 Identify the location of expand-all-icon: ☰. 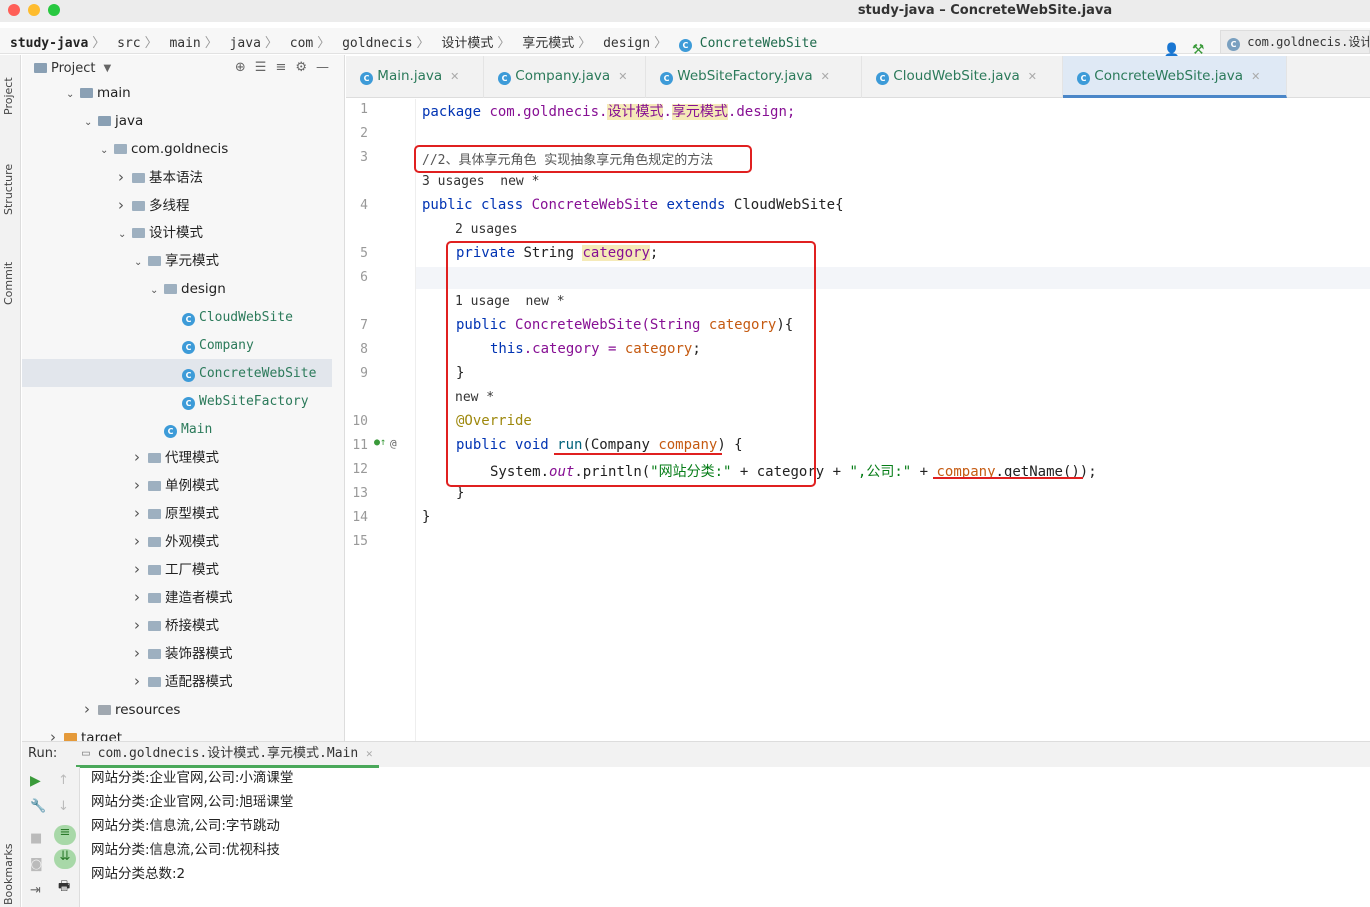
(265, 67).